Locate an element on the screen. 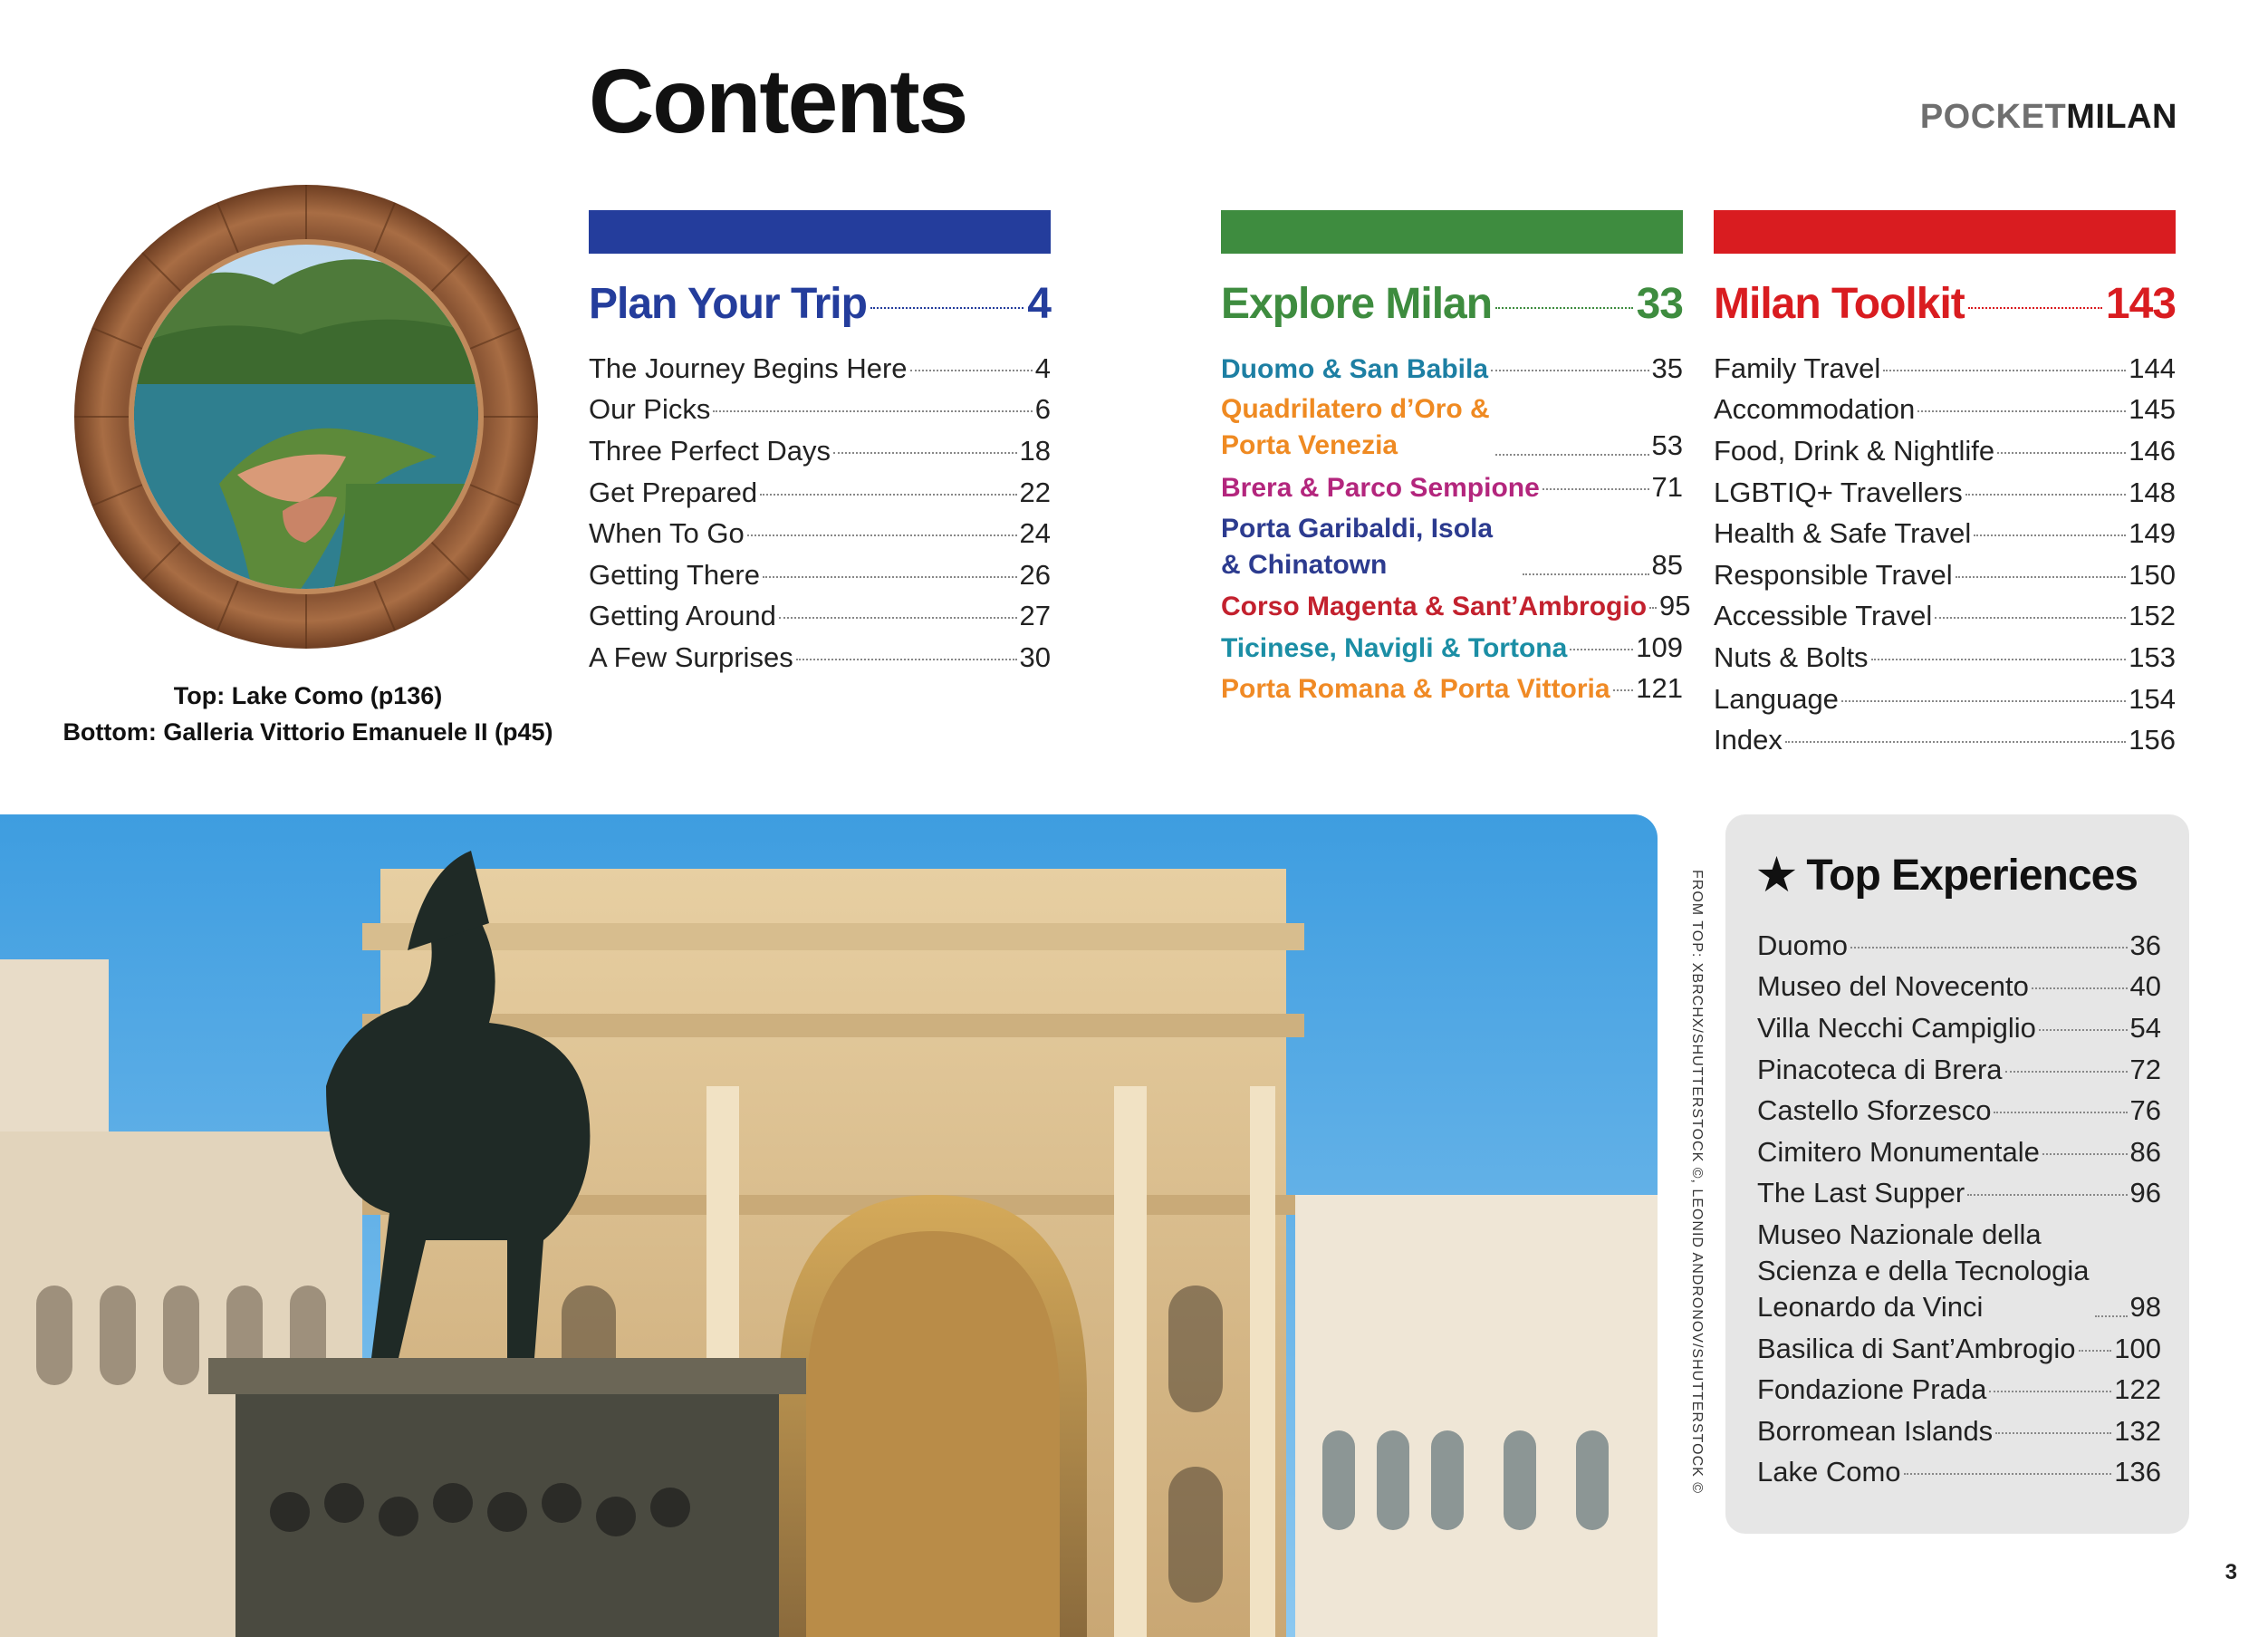  toc-entry: Getting Around 27 is located at coordinates (820, 616).